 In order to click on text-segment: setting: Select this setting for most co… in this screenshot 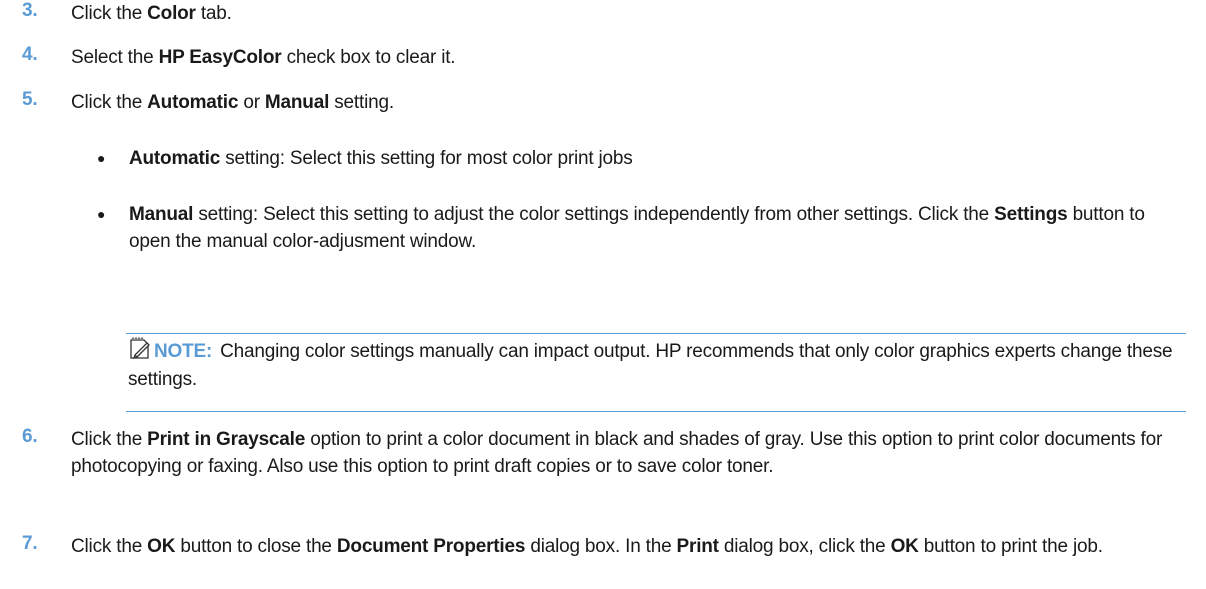, I will do `click(426, 158)`.